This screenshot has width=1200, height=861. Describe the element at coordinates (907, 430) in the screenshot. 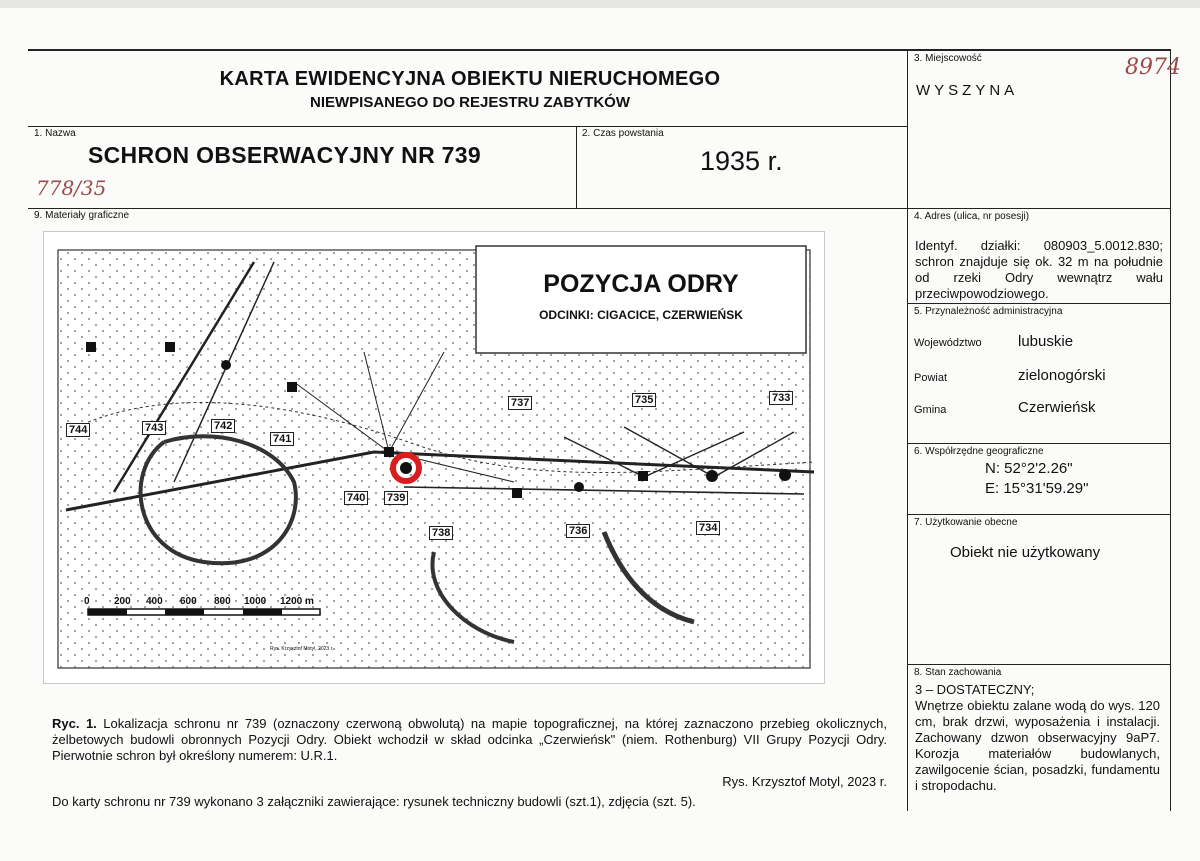

I see `col-right-border` at that location.